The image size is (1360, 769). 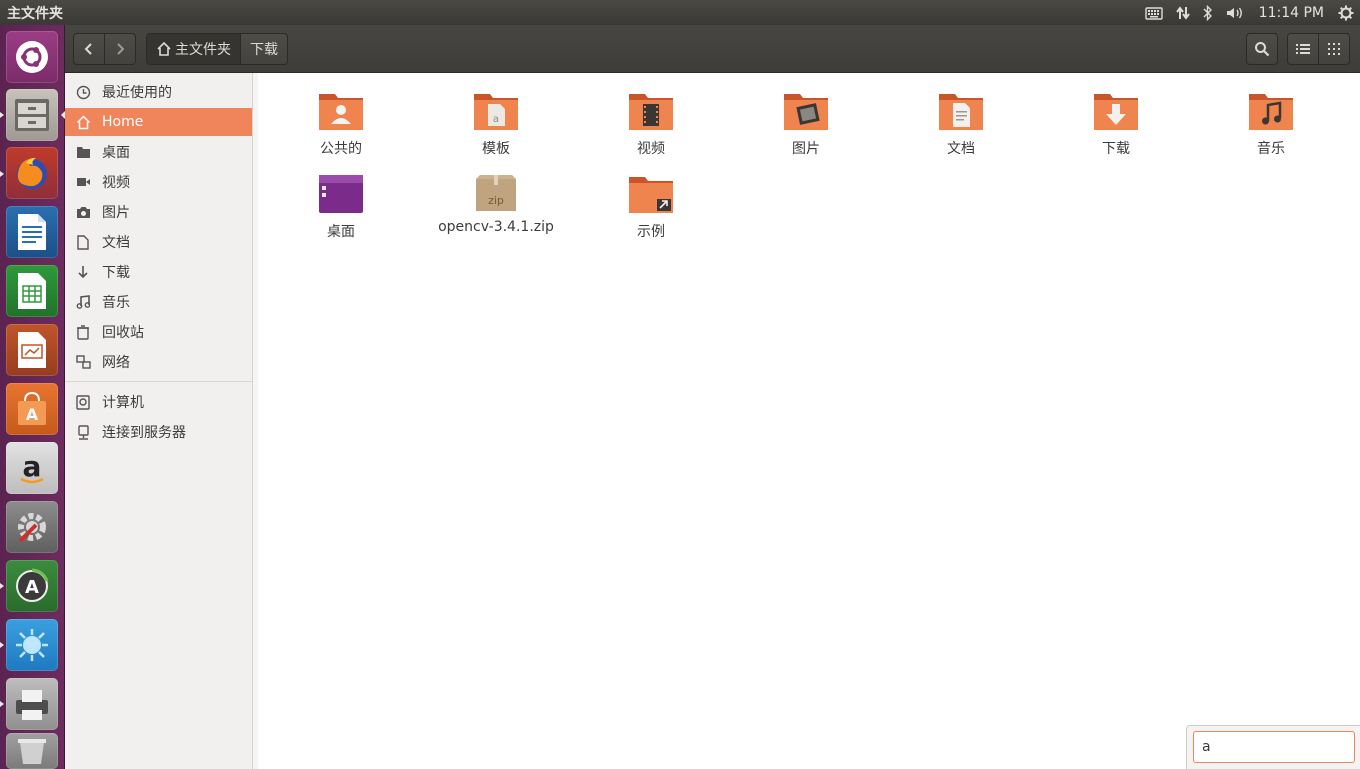 I want to click on file-label: 桌面, so click(x=341, y=232).